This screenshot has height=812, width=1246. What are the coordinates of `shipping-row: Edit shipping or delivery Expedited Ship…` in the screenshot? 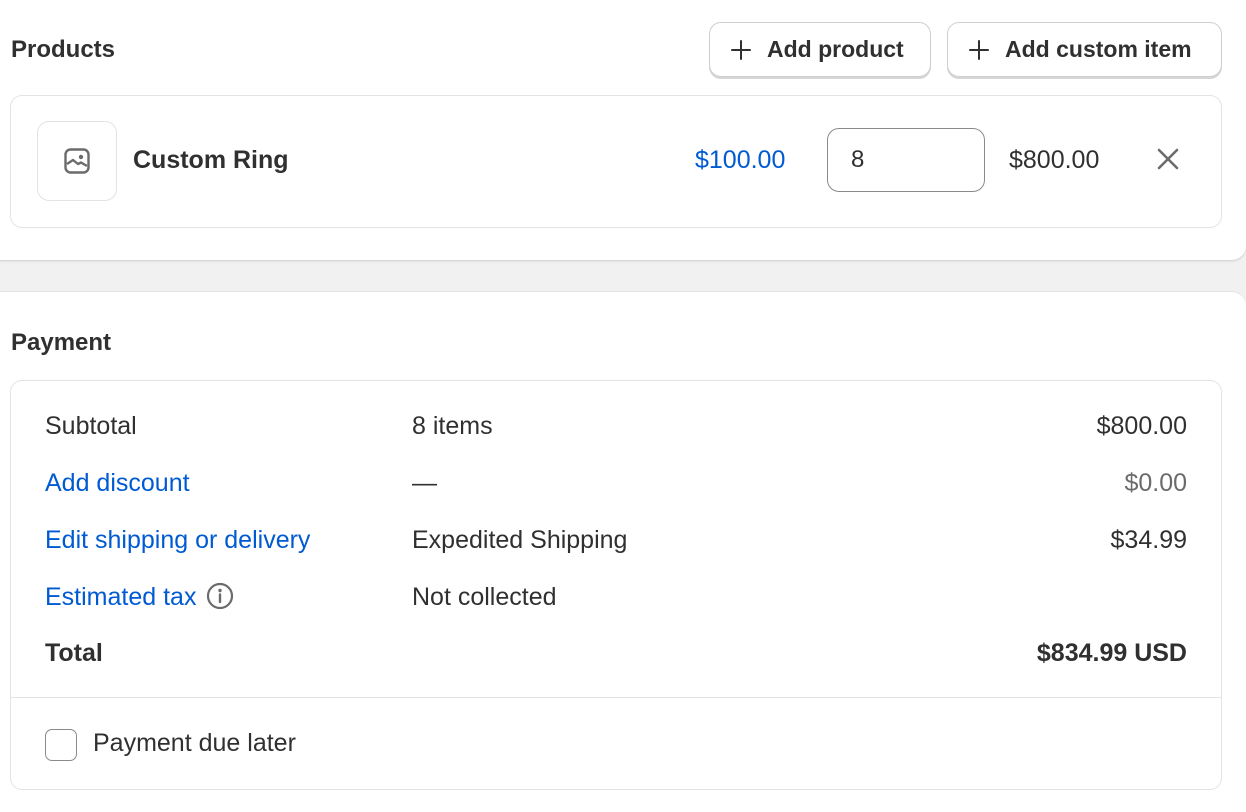 It's located at (616, 541).